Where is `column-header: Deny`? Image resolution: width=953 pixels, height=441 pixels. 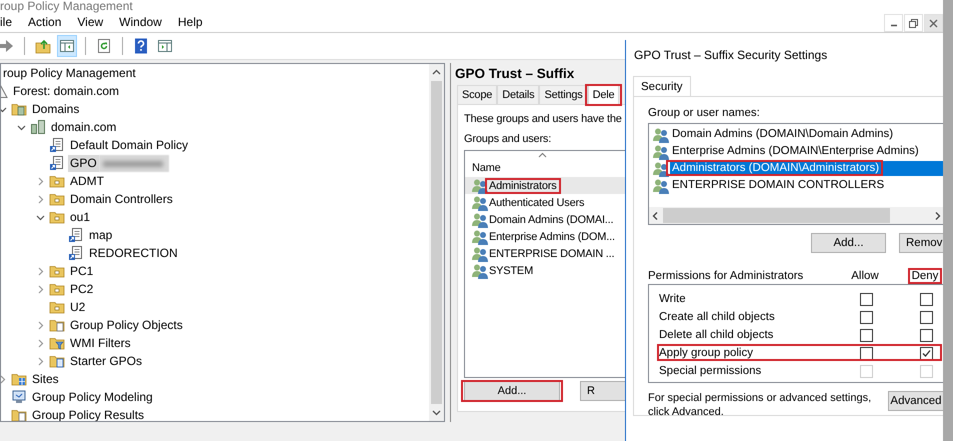 column-header: Deny is located at coordinates (925, 276).